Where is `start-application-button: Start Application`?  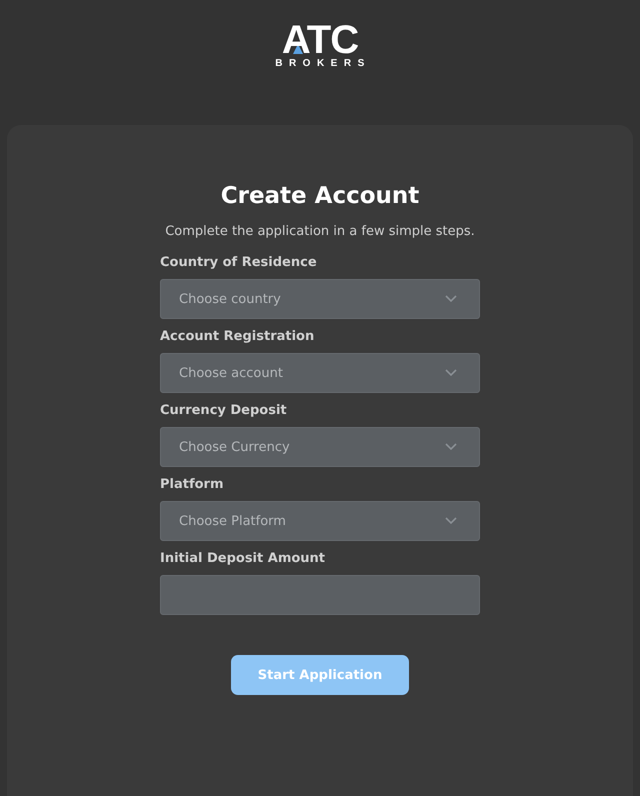
start-application-button: Start Application is located at coordinates (320, 675).